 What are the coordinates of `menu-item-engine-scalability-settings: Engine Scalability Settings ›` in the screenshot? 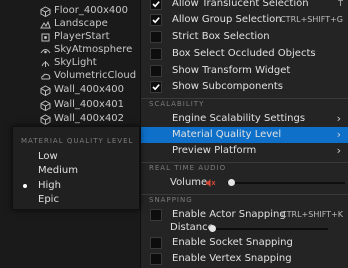 It's located at (244, 119).